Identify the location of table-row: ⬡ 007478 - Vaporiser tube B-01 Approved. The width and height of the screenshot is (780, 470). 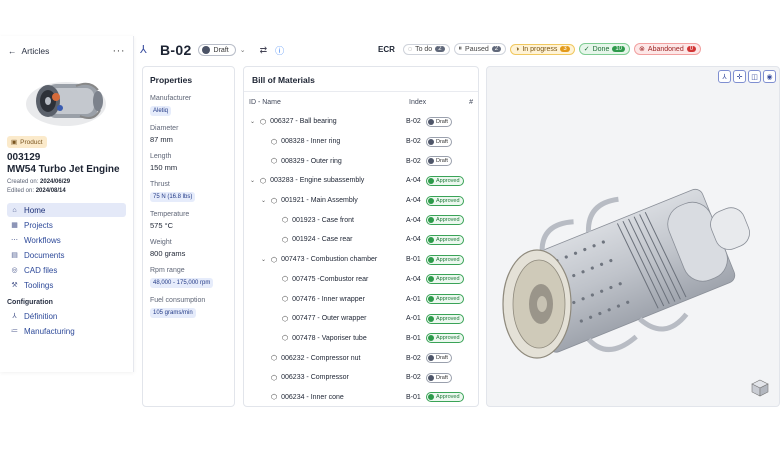
(361, 339).